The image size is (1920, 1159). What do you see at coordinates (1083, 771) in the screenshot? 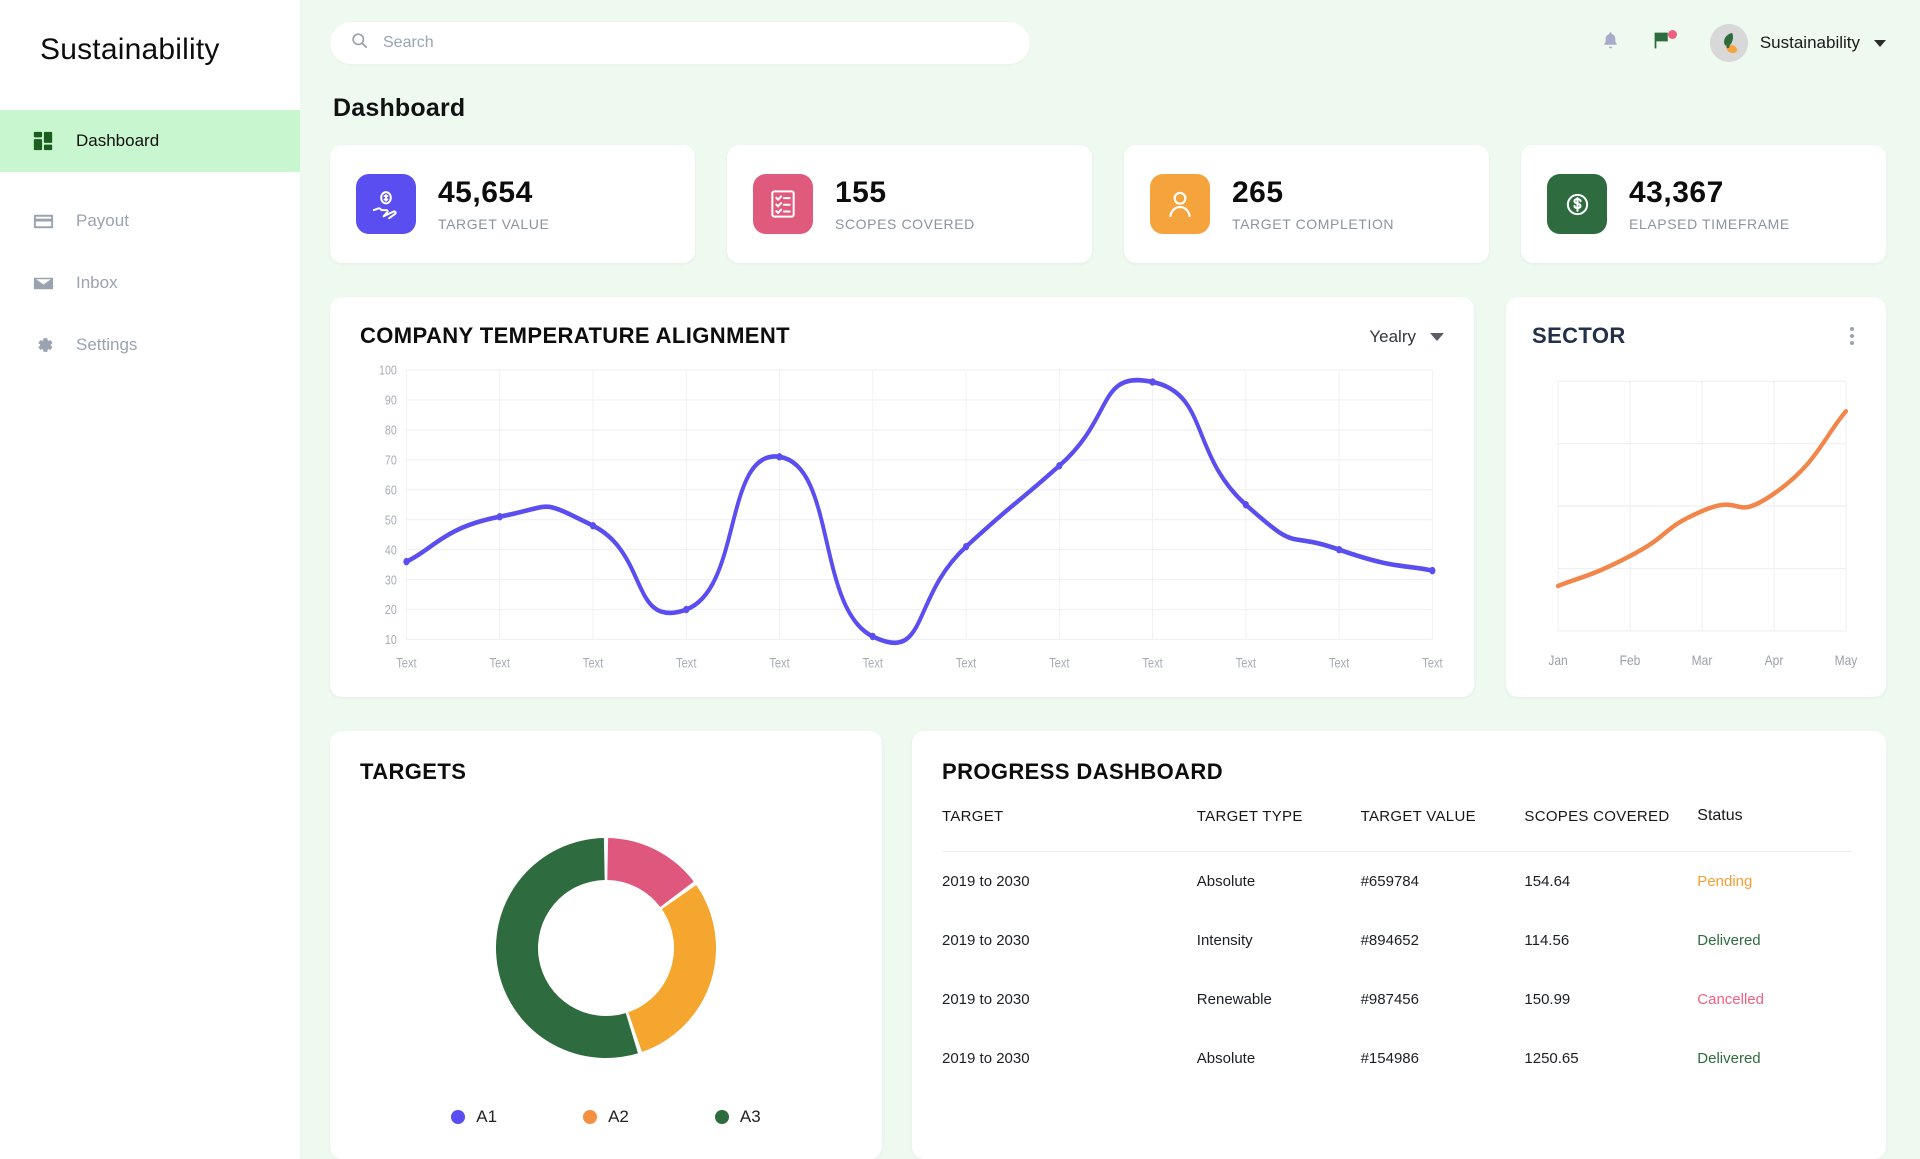
I see `card-title: PROGRESS DASHBOARD` at bounding box center [1083, 771].